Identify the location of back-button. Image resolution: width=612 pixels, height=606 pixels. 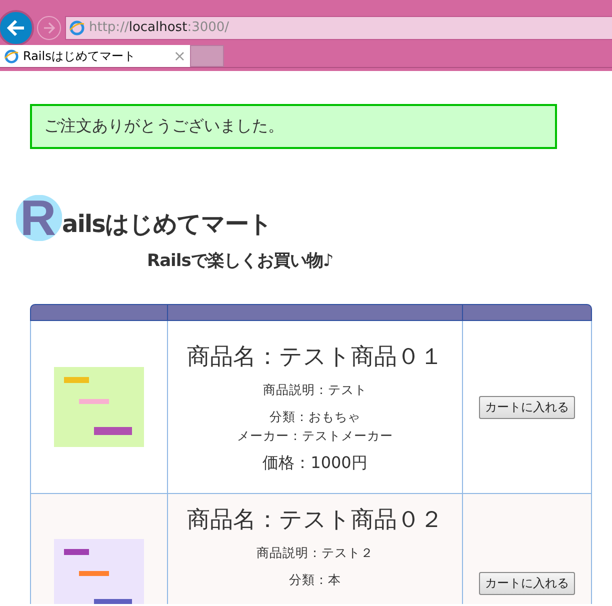
(17, 28).